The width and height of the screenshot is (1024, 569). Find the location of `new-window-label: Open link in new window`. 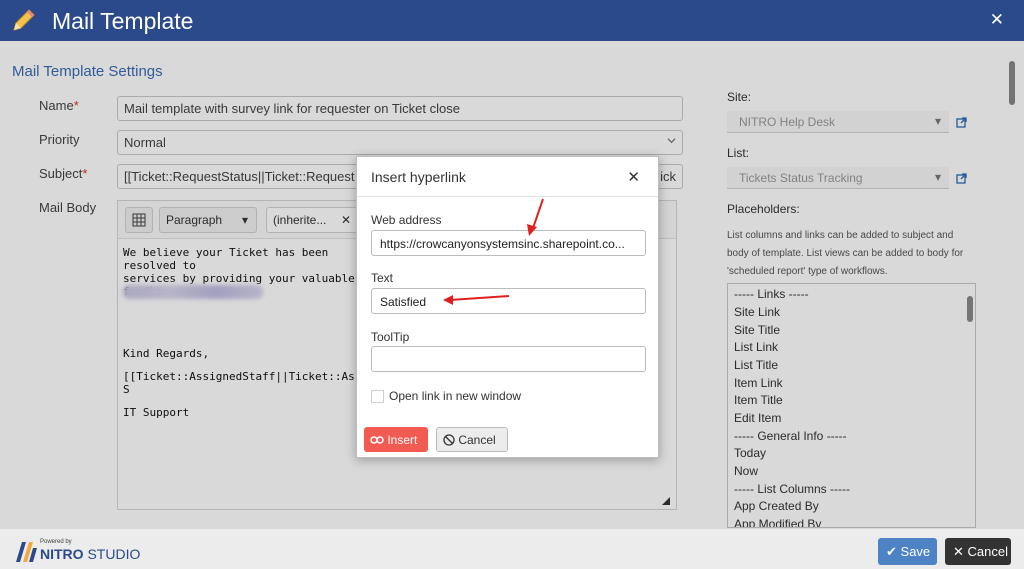

new-window-label: Open link in new window is located at coordinates (455, 396).